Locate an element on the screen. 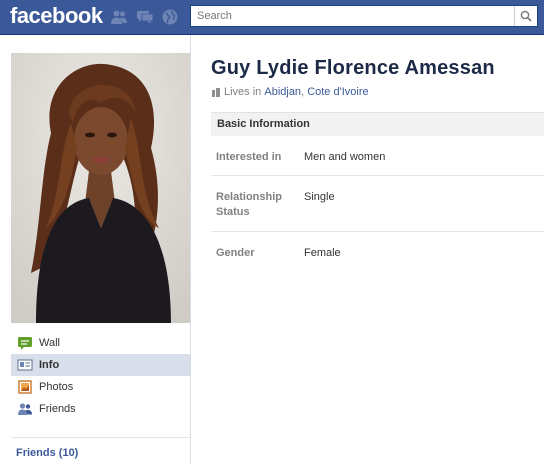  sidebar-item-info: Info is located at coordinates (100, 365).